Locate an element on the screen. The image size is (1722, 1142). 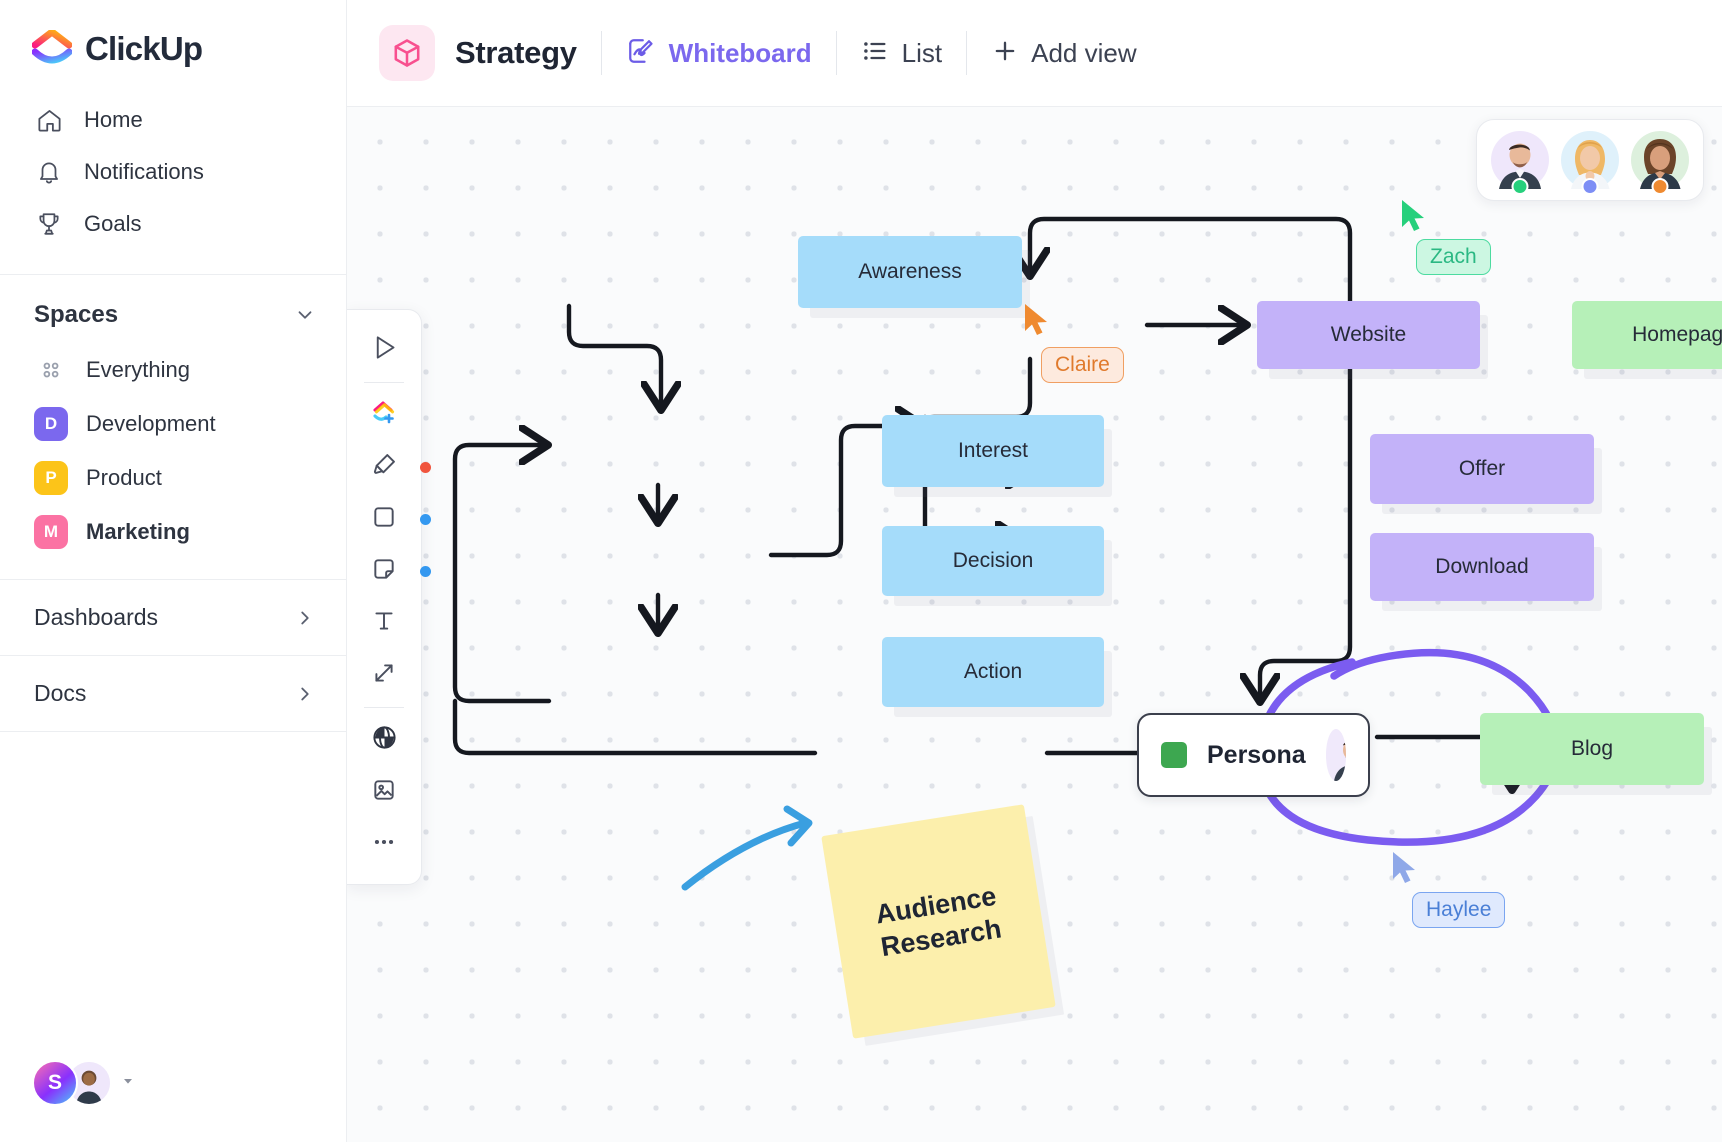
clickup-logo-icon is located at coordinates (52, 48).